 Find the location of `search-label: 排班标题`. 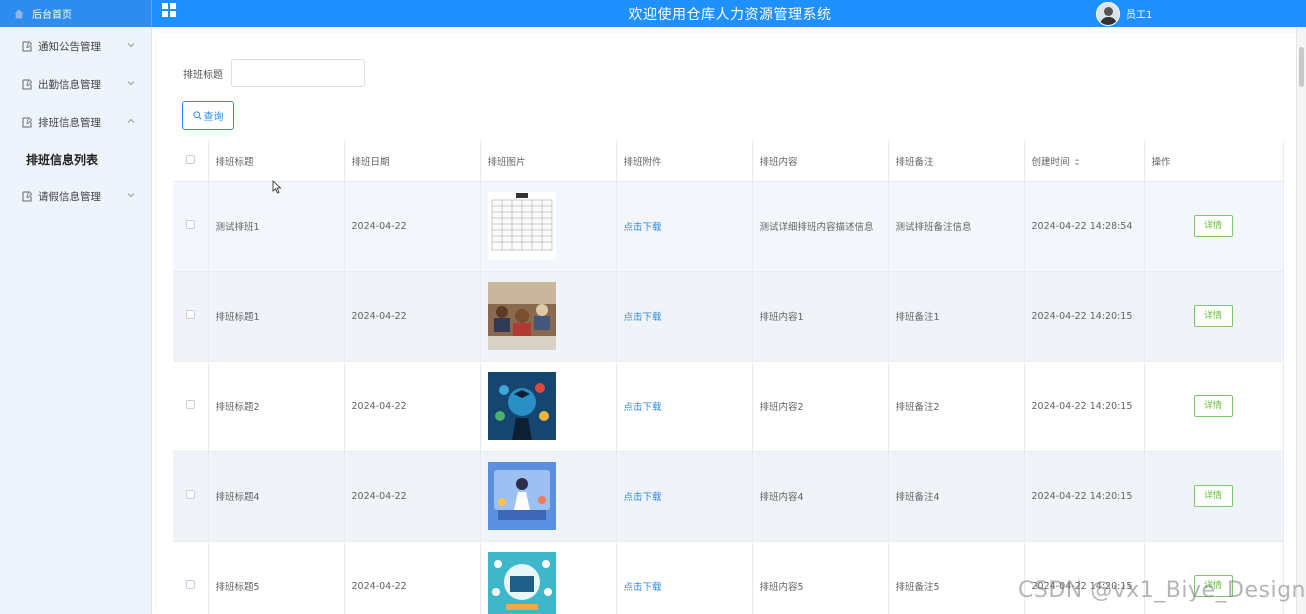

search-label: 排班标题 is located at coordinates (203, 75).